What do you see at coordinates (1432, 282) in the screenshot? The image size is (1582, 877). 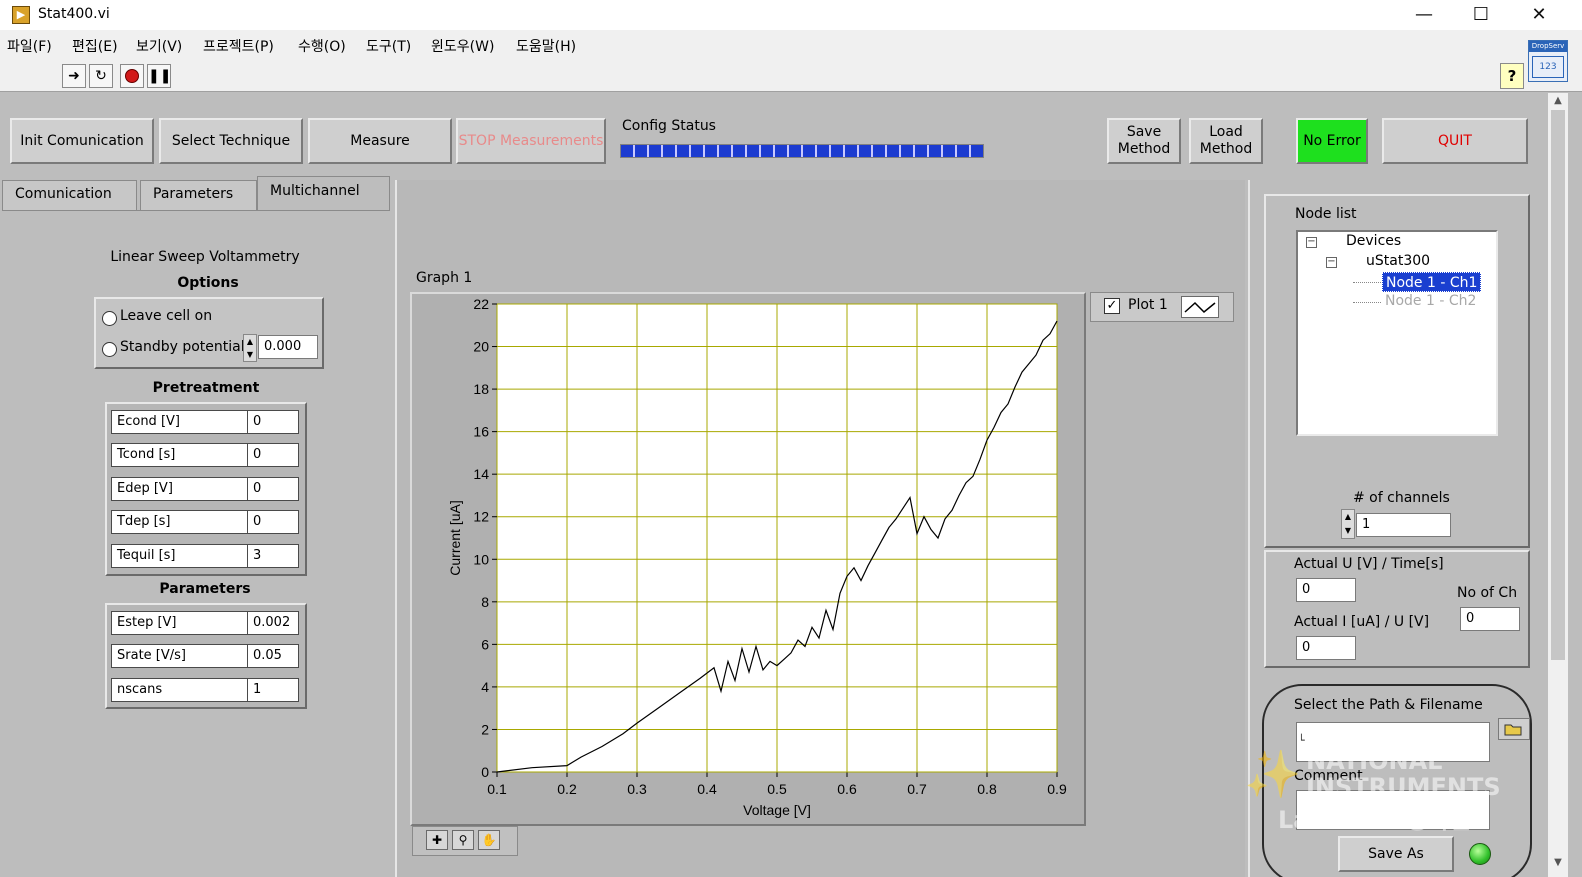 I see `tree-node-ch1: Node 1 - Ch1` at bounding box center [1432, 282].